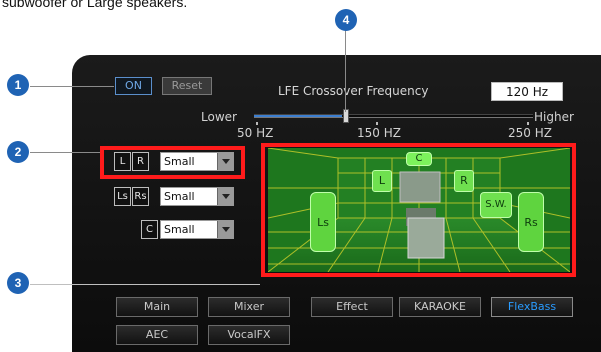  I want to click on tab-aec: AEC, so click(157, 335).